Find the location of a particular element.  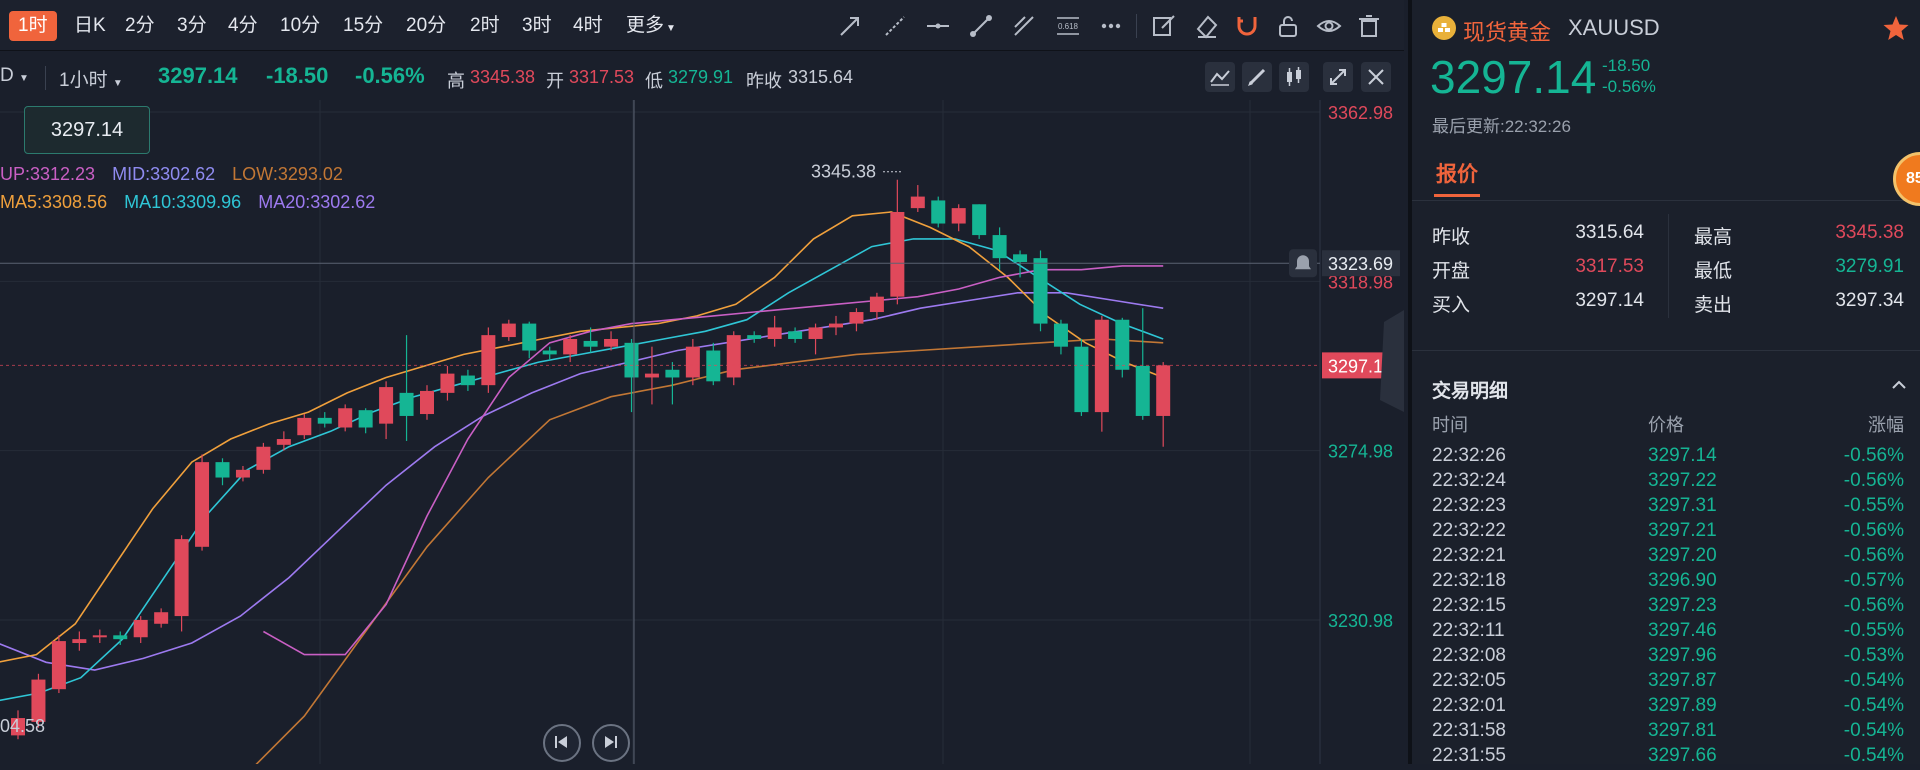

close-icon is located at coordinates (1376, 77).